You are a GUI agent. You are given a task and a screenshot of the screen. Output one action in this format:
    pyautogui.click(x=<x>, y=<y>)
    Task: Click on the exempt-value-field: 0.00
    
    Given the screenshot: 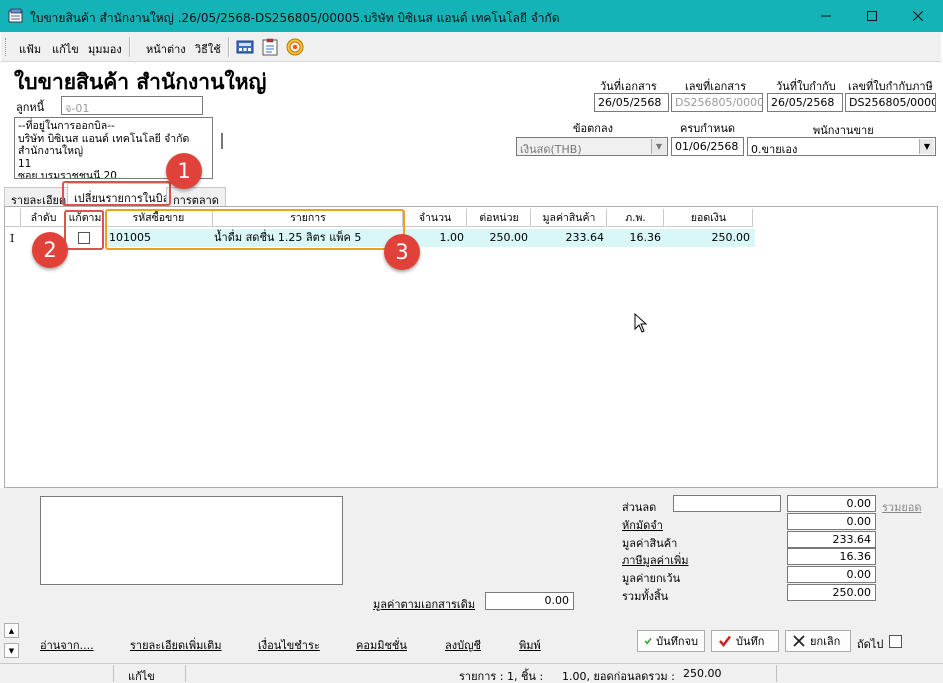 What is the action you would take?
    pyautogui.click(x=831, y=574)
    